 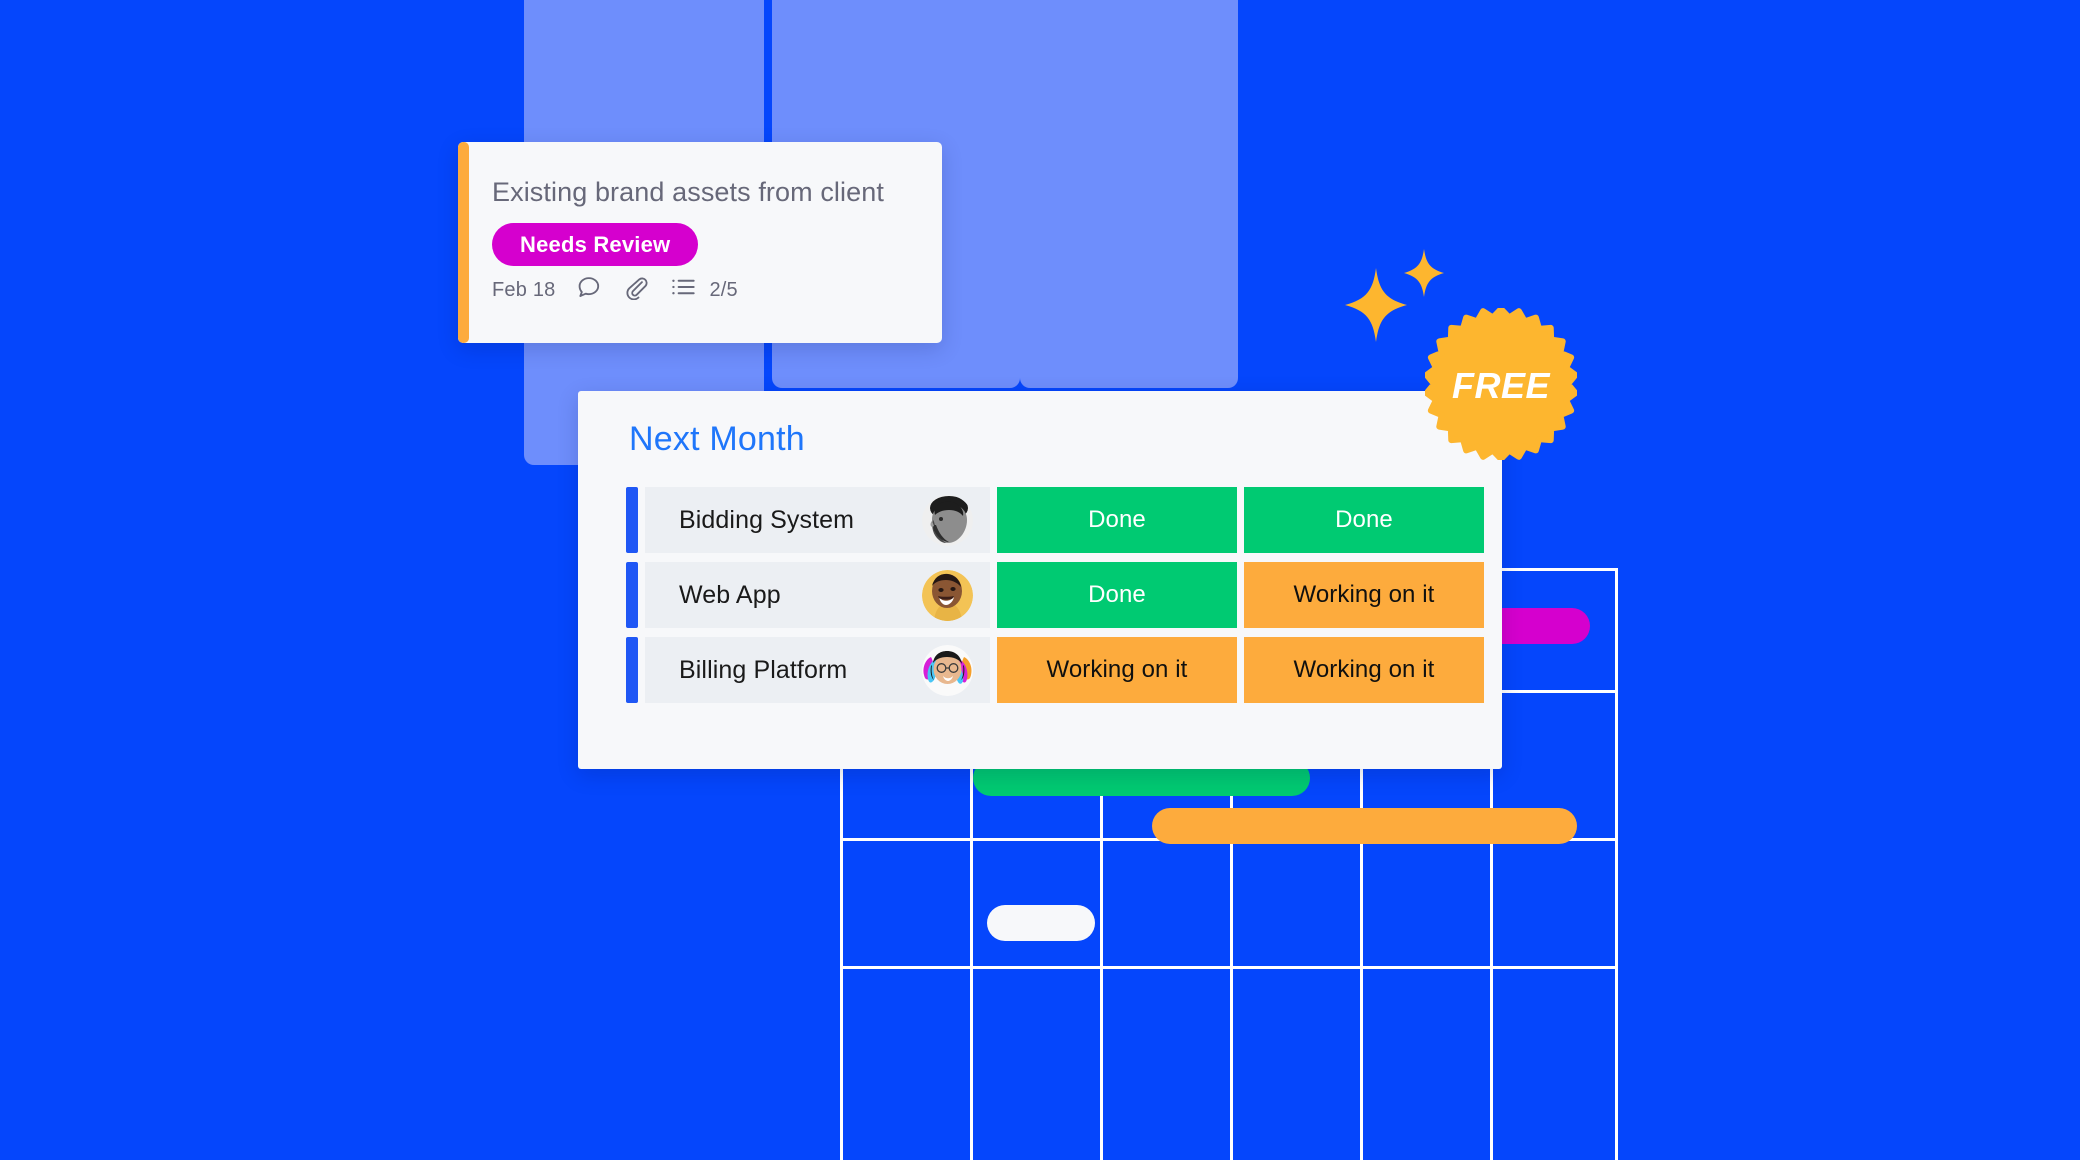 What do you see at coordinates (947, 520) in the screenshot?
I see `avatar-bearded-statue` at bounding box center [947, 520].